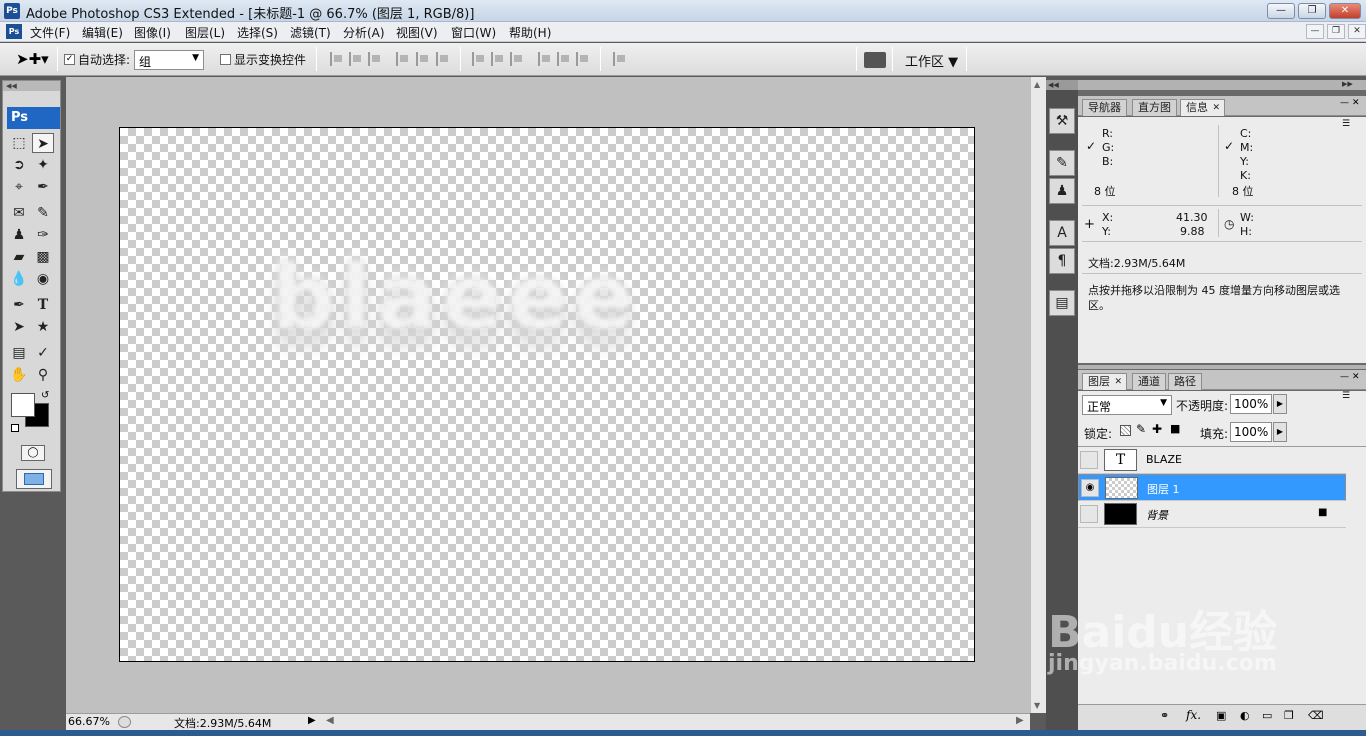 Image resolution: width=1366 pixels, height=736 pixels. What do you see at coordinates (19, 305) in the screenshot?
I see `pen-tool-icon: ✒` at bounding box center [19, 305].